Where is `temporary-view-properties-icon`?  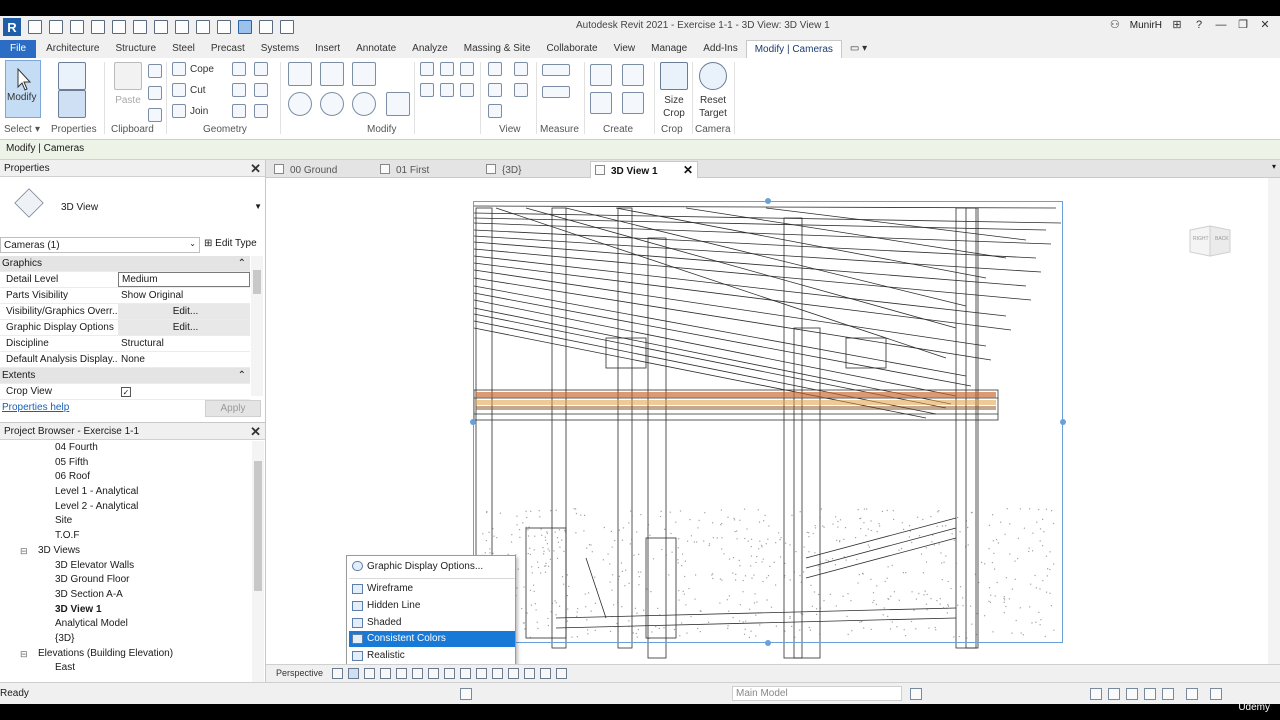
temporary-view-properties-icon is located at coordinates (513, 673).